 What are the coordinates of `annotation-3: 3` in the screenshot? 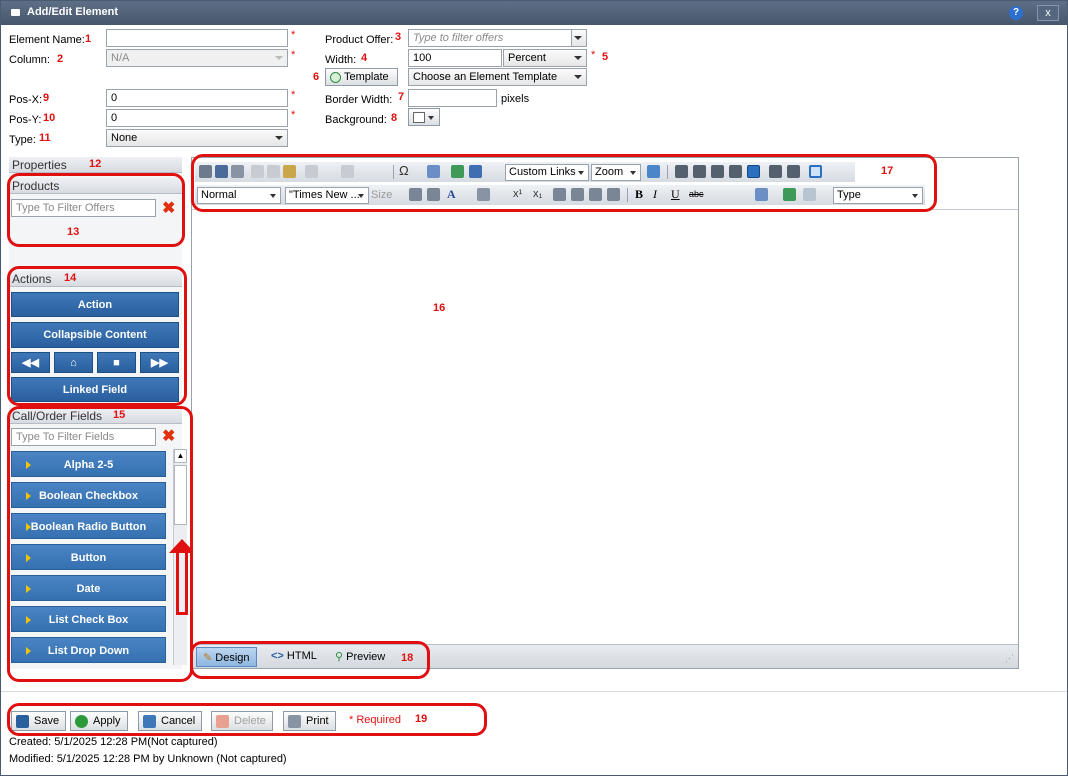 It's located at (398, 37).